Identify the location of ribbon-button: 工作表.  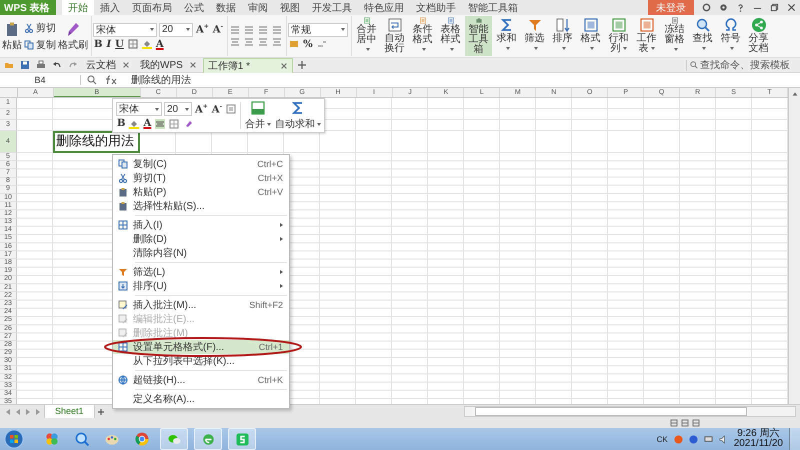
(646, 36).